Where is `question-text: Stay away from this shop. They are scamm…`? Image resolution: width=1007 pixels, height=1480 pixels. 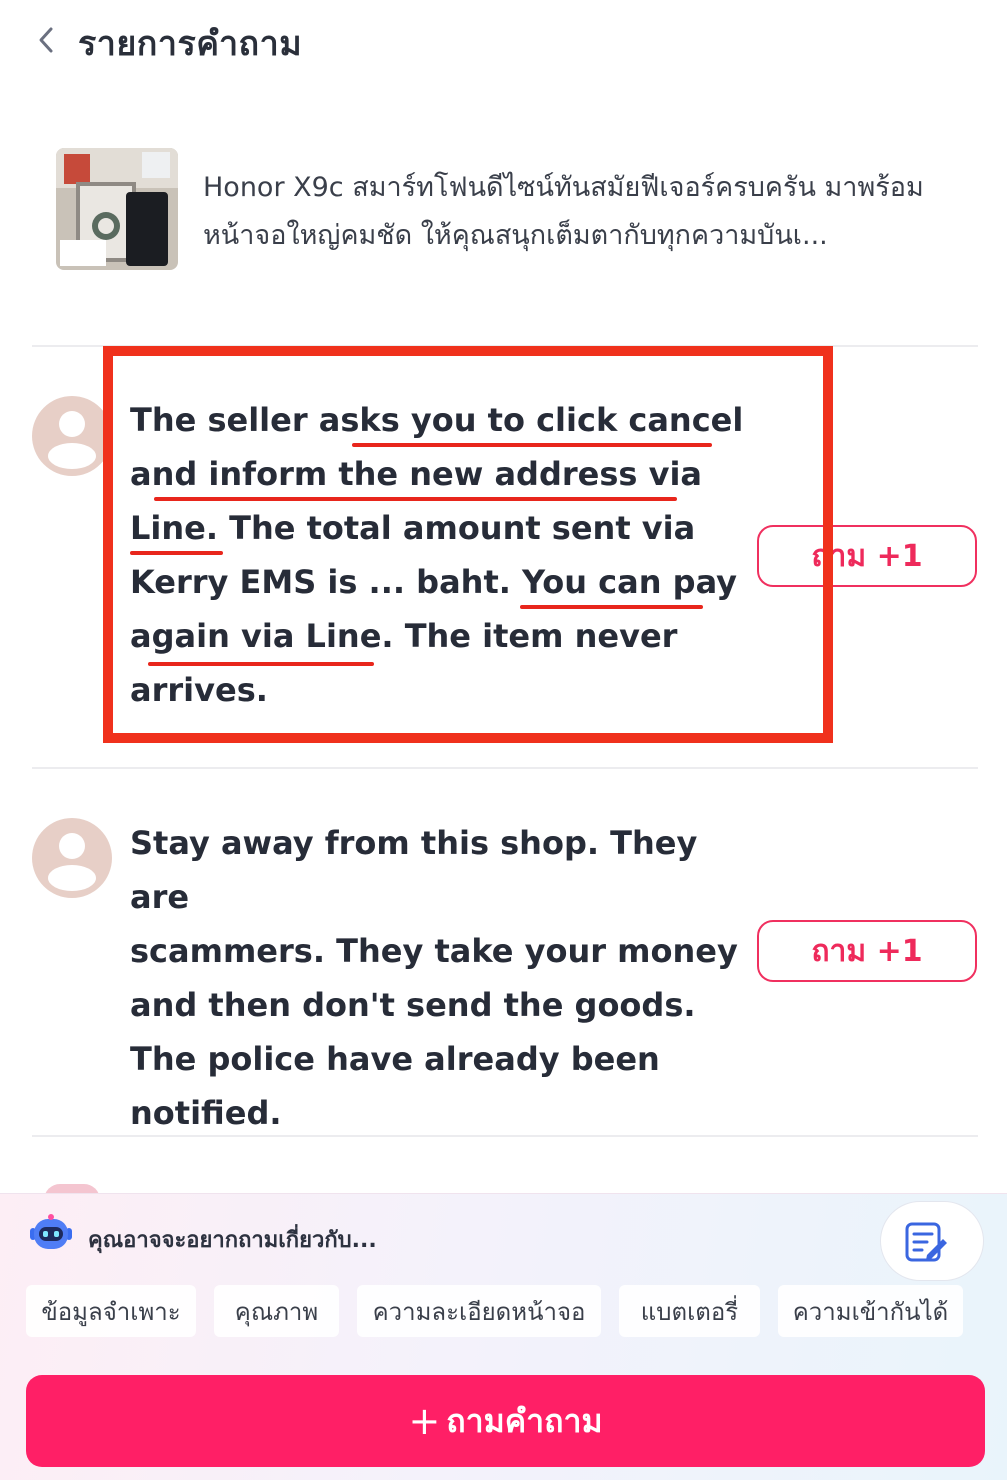
question-text: Stay away from this shop. They are scamm… is located at coordinates (440, 978).